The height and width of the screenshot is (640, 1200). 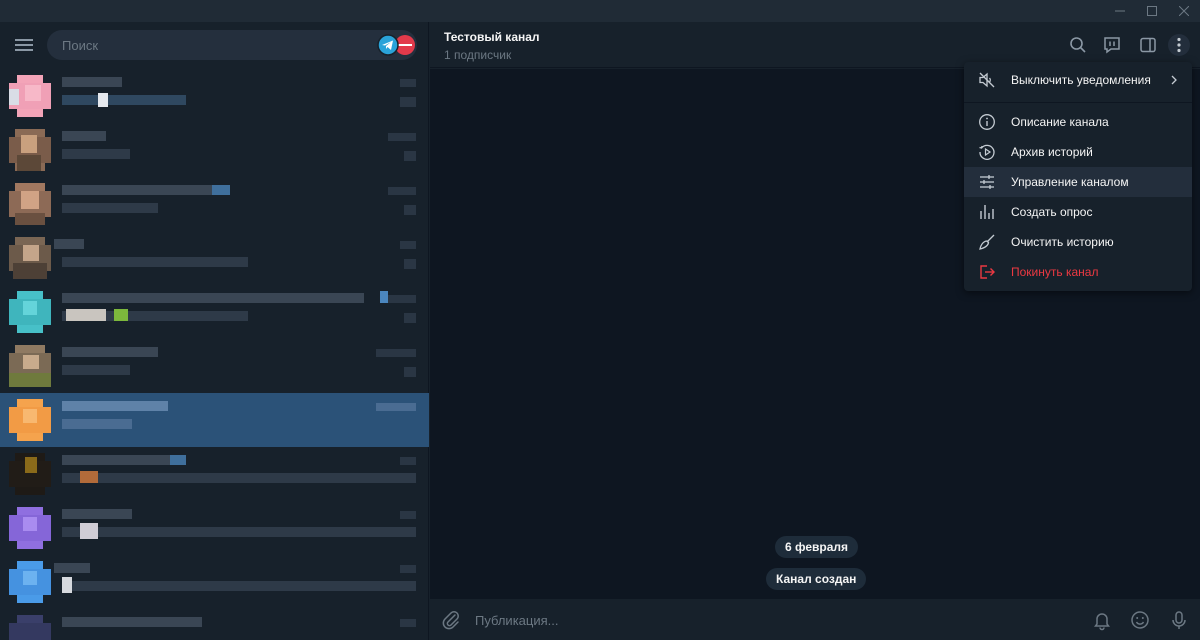 I want to click on search-input: Поиск, so click(x=232, y=45).